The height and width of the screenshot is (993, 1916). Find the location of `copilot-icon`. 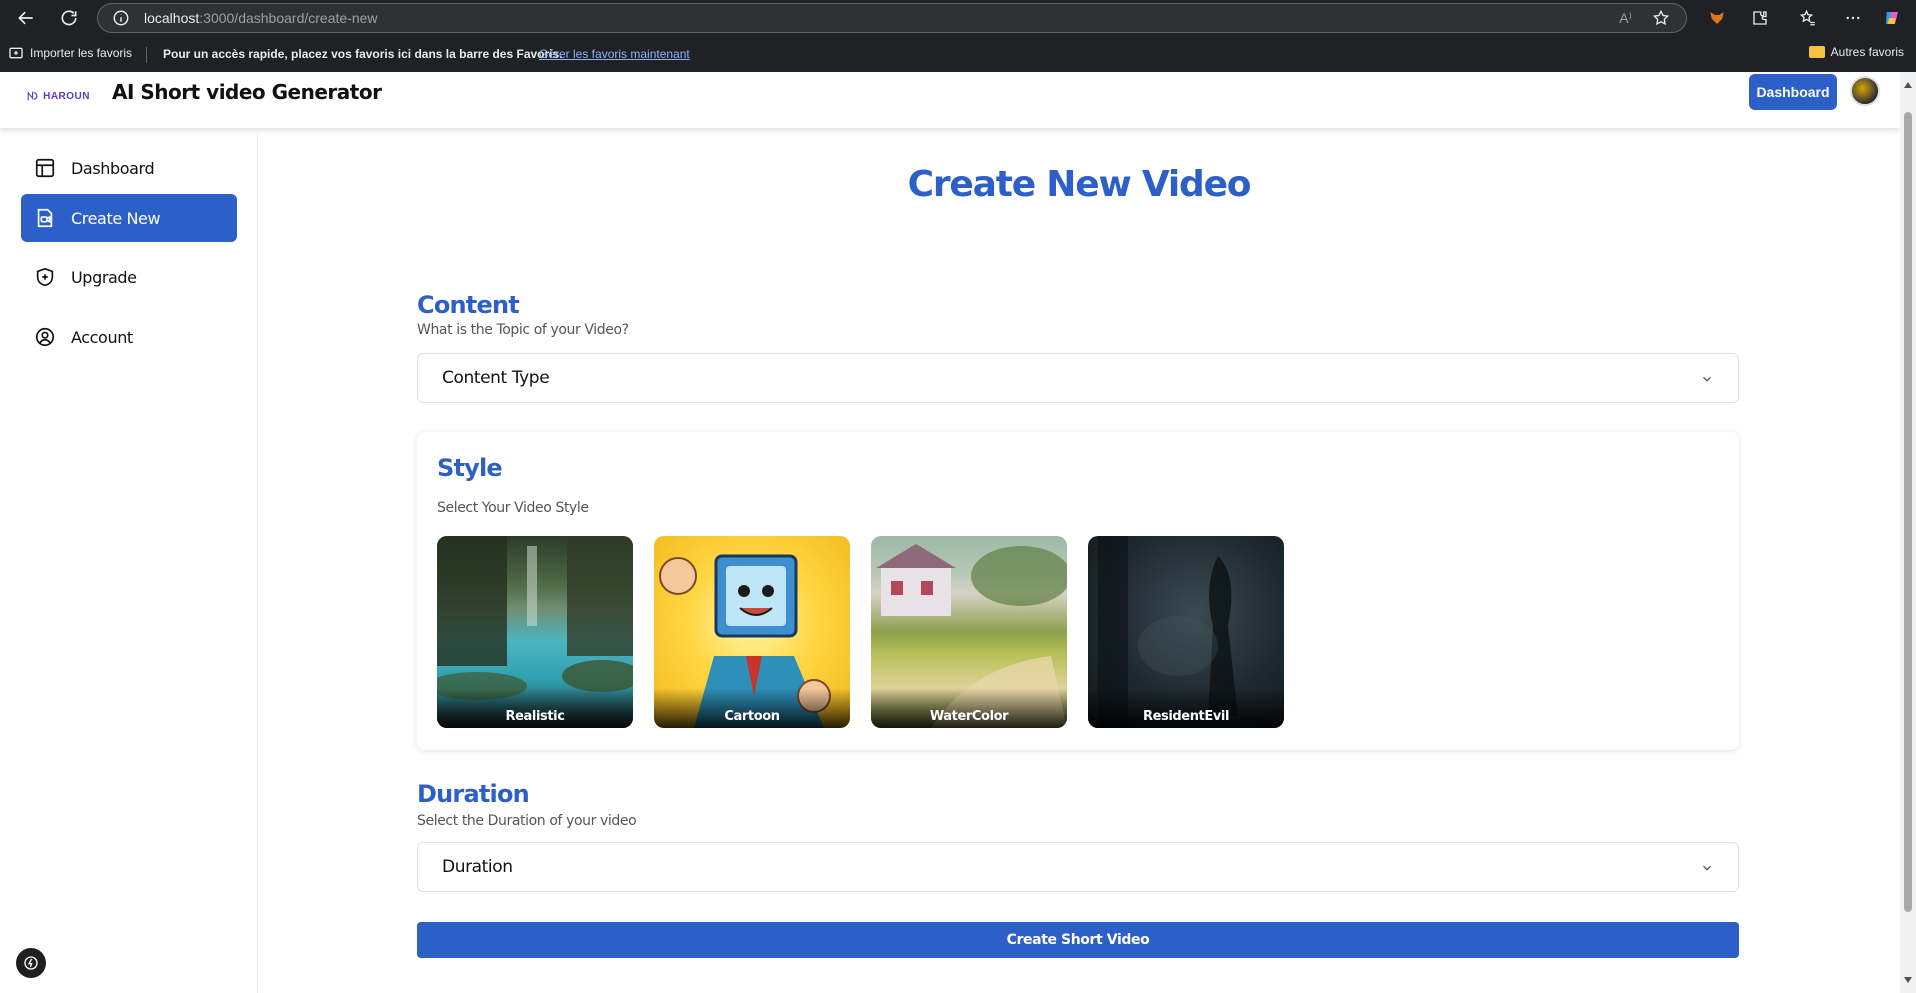

copilot-icon is located at coordinates (1892, 18).